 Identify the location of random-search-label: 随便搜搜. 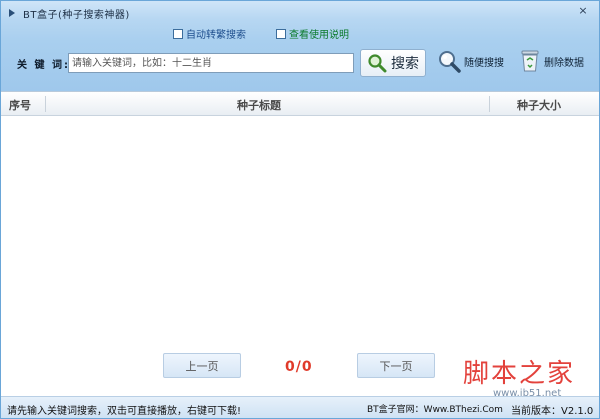
(484, 63).